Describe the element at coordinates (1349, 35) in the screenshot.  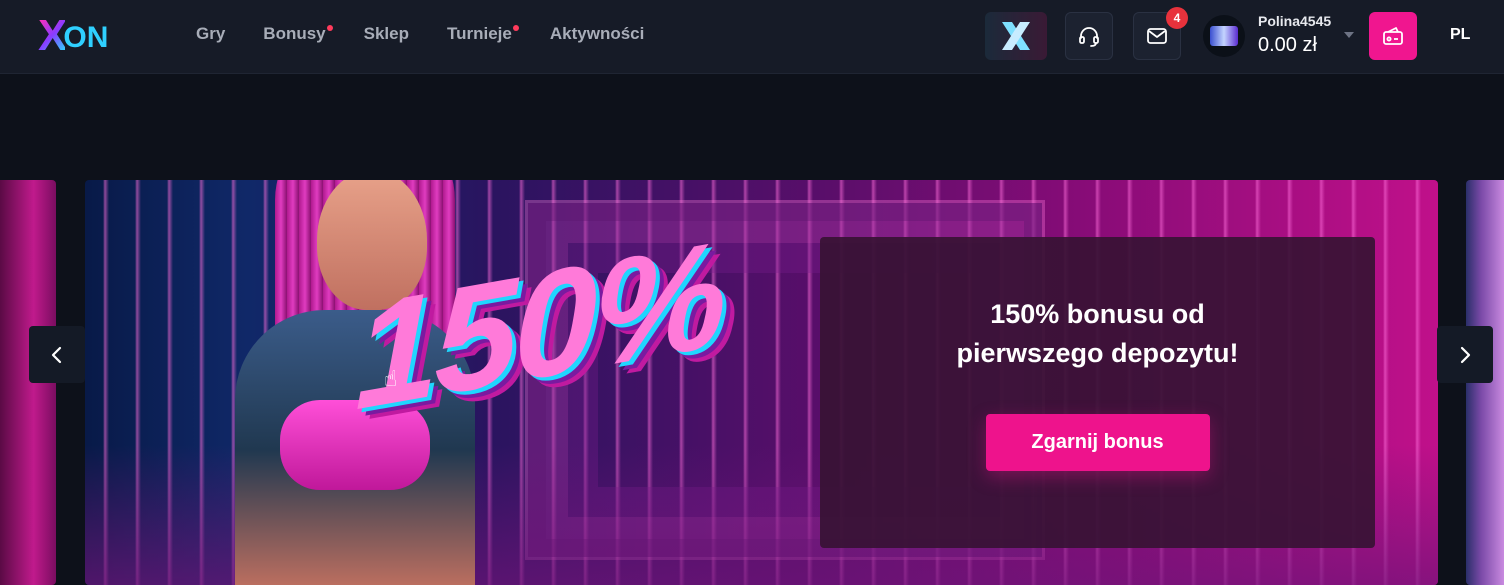
I see `chevron-down-icon` at that location.